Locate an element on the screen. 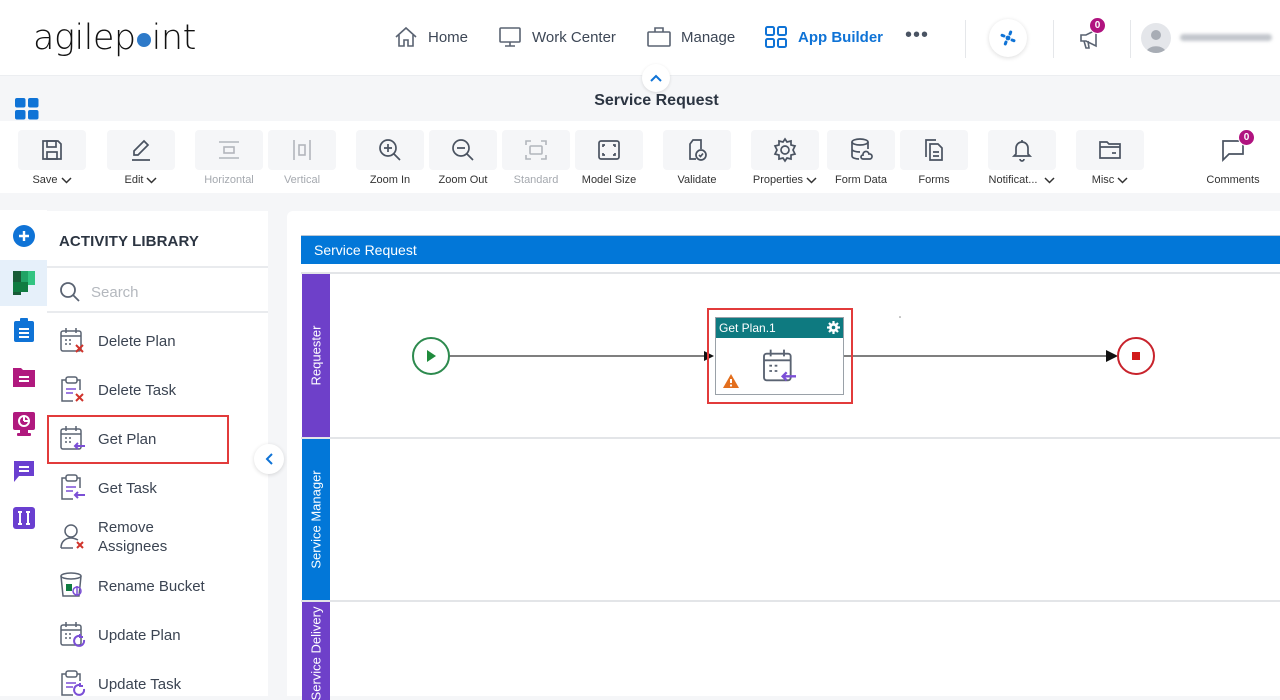 The height and width of the screenshot is (700, 1280). announcements-button: 0 is located at coordinates (1092, 36).